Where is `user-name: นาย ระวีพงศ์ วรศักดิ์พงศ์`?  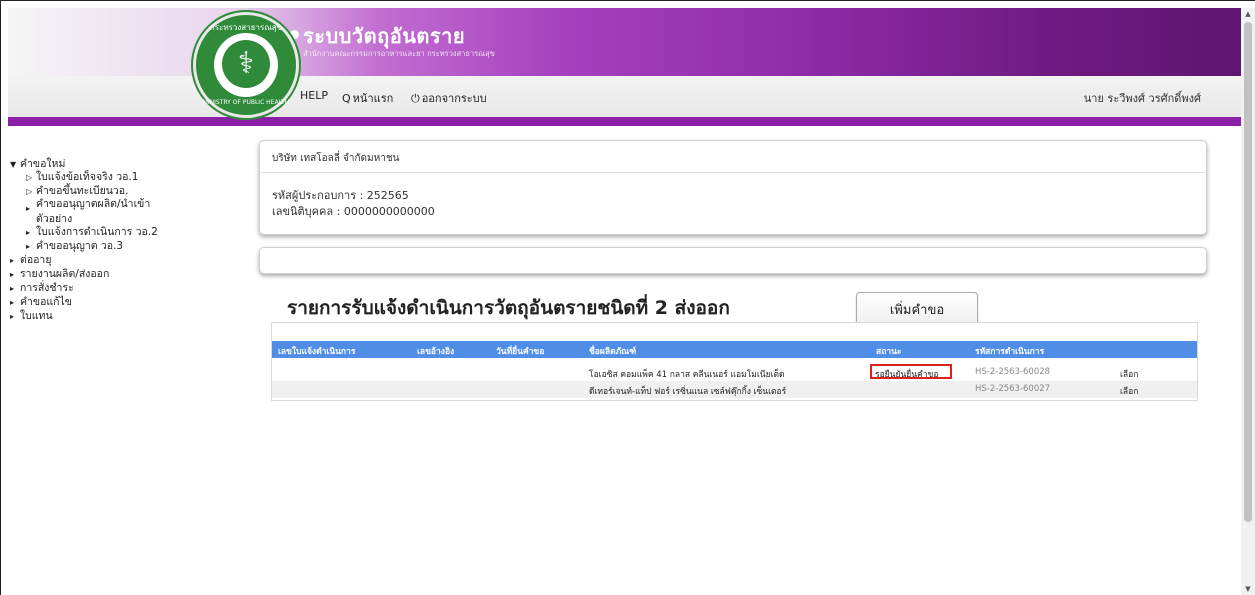
user-name: นาย ระวีพงศ์ วรศักดิ์พงศ์ is located at coordinates (1142, 98).